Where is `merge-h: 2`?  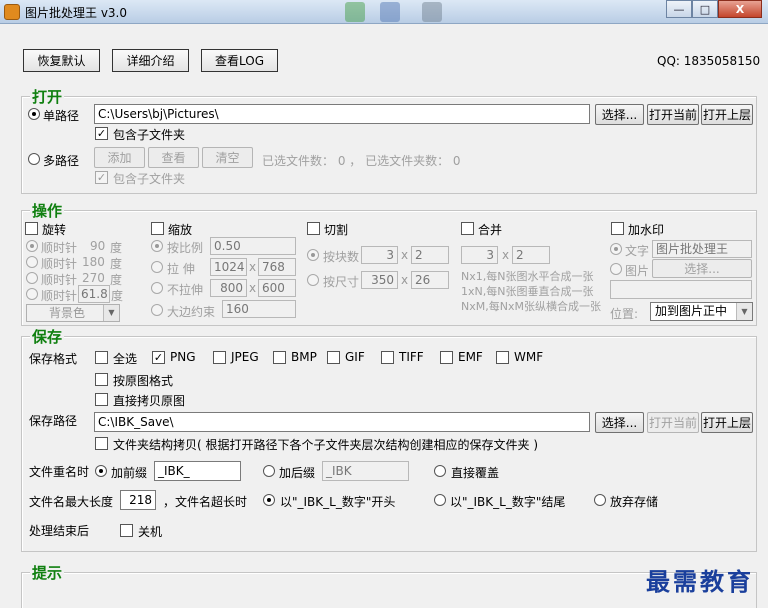 merge-h: 2 is located at coordinates (531, 255).